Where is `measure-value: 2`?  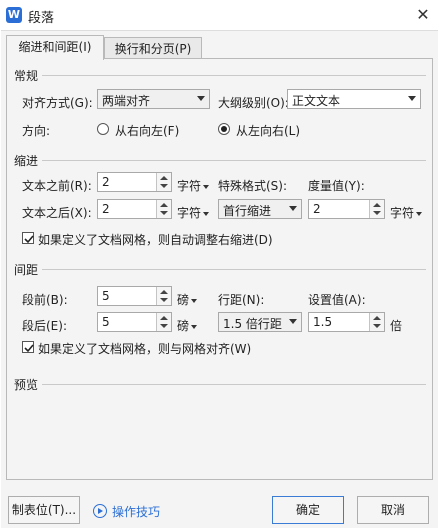 measure-value: 2 is located at coordinates (317, 209).